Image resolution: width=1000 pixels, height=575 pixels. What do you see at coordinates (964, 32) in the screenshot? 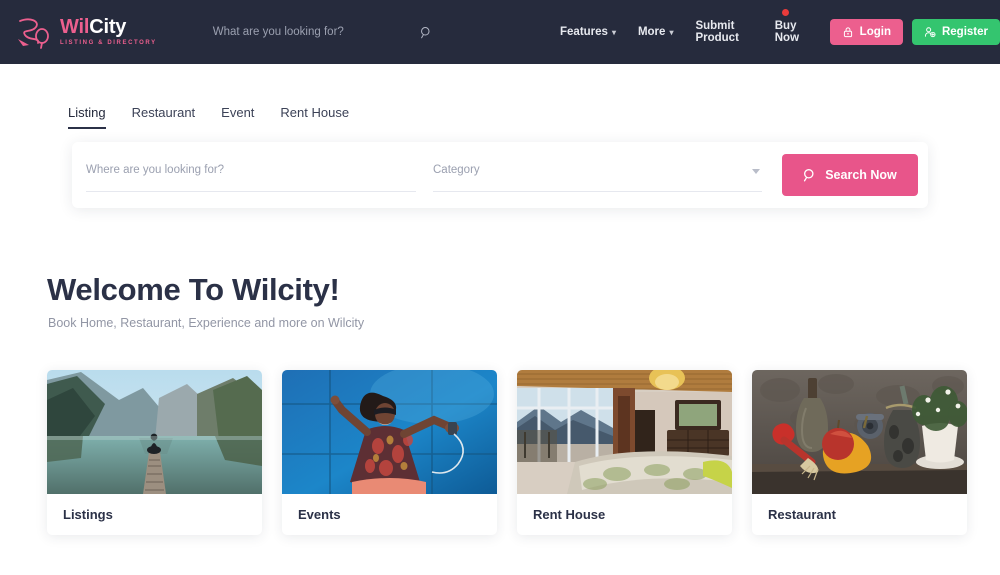
I see `register-button-label: Register` at bounding box center [964, 32].